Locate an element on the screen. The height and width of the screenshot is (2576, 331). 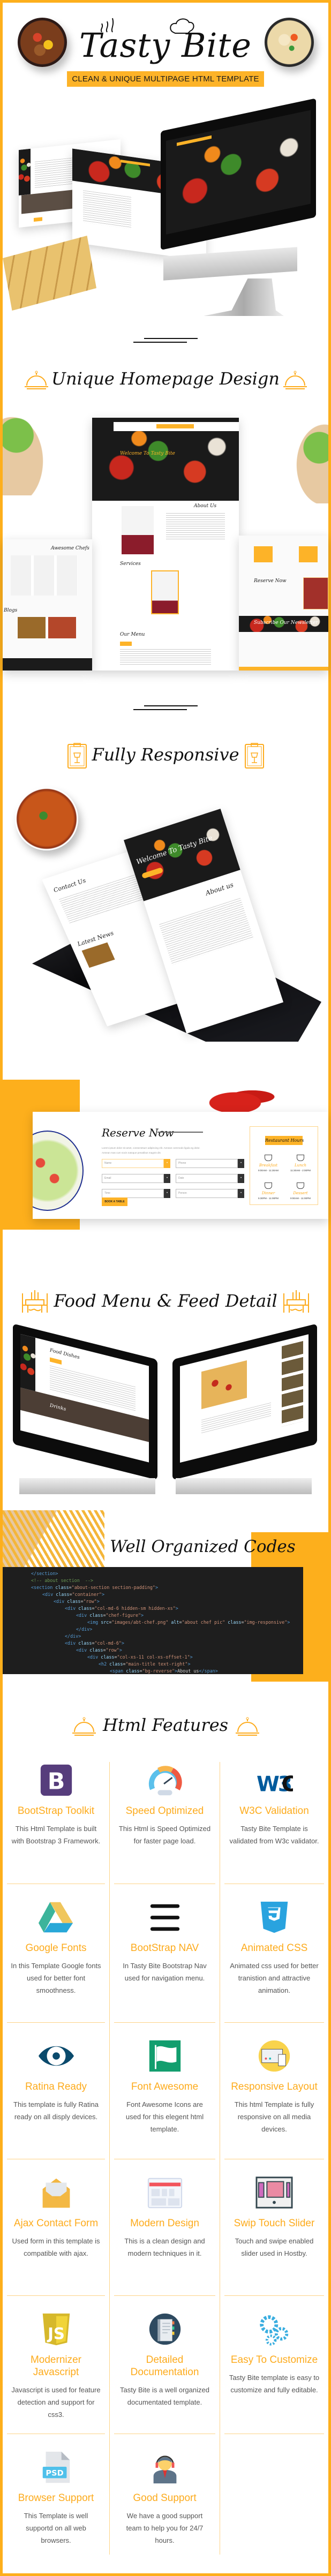
hours-item: Breakfast 9:00AM - 11:30AM is located at coordinates (268, 1163).